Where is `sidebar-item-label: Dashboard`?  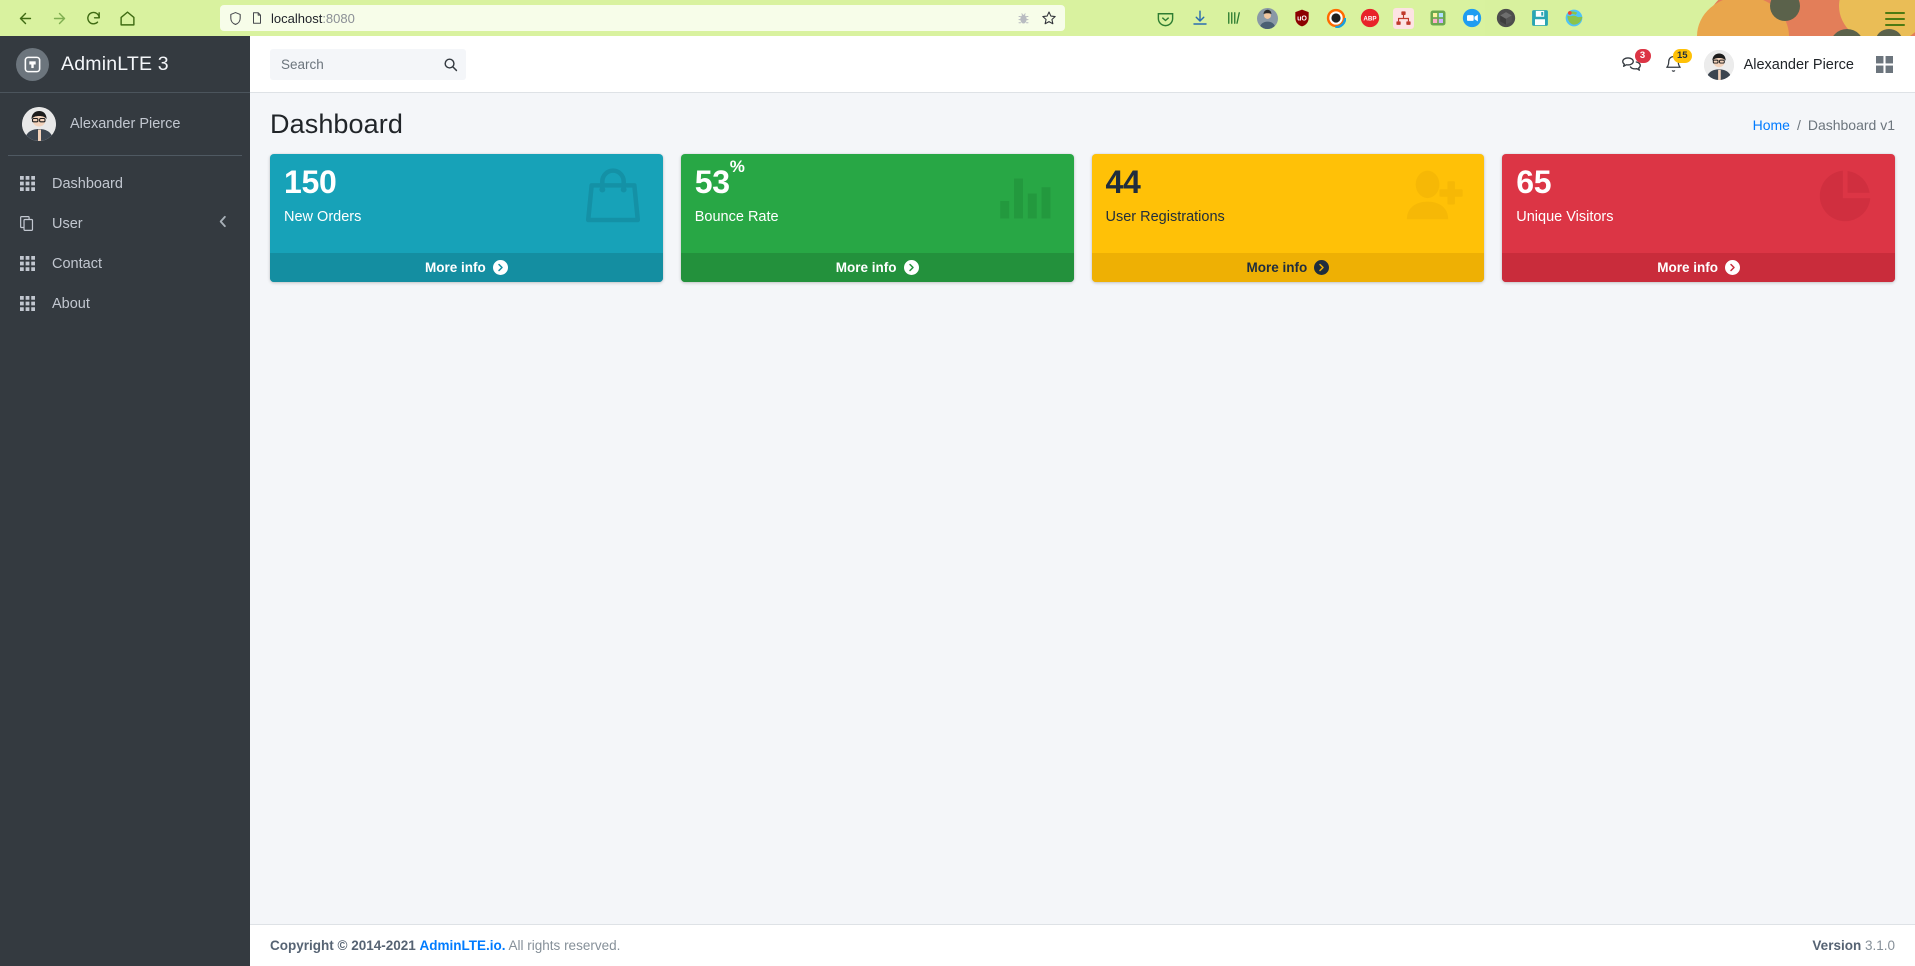
sidebar-item-label: Dashboard is located at coordinates (87, 183).